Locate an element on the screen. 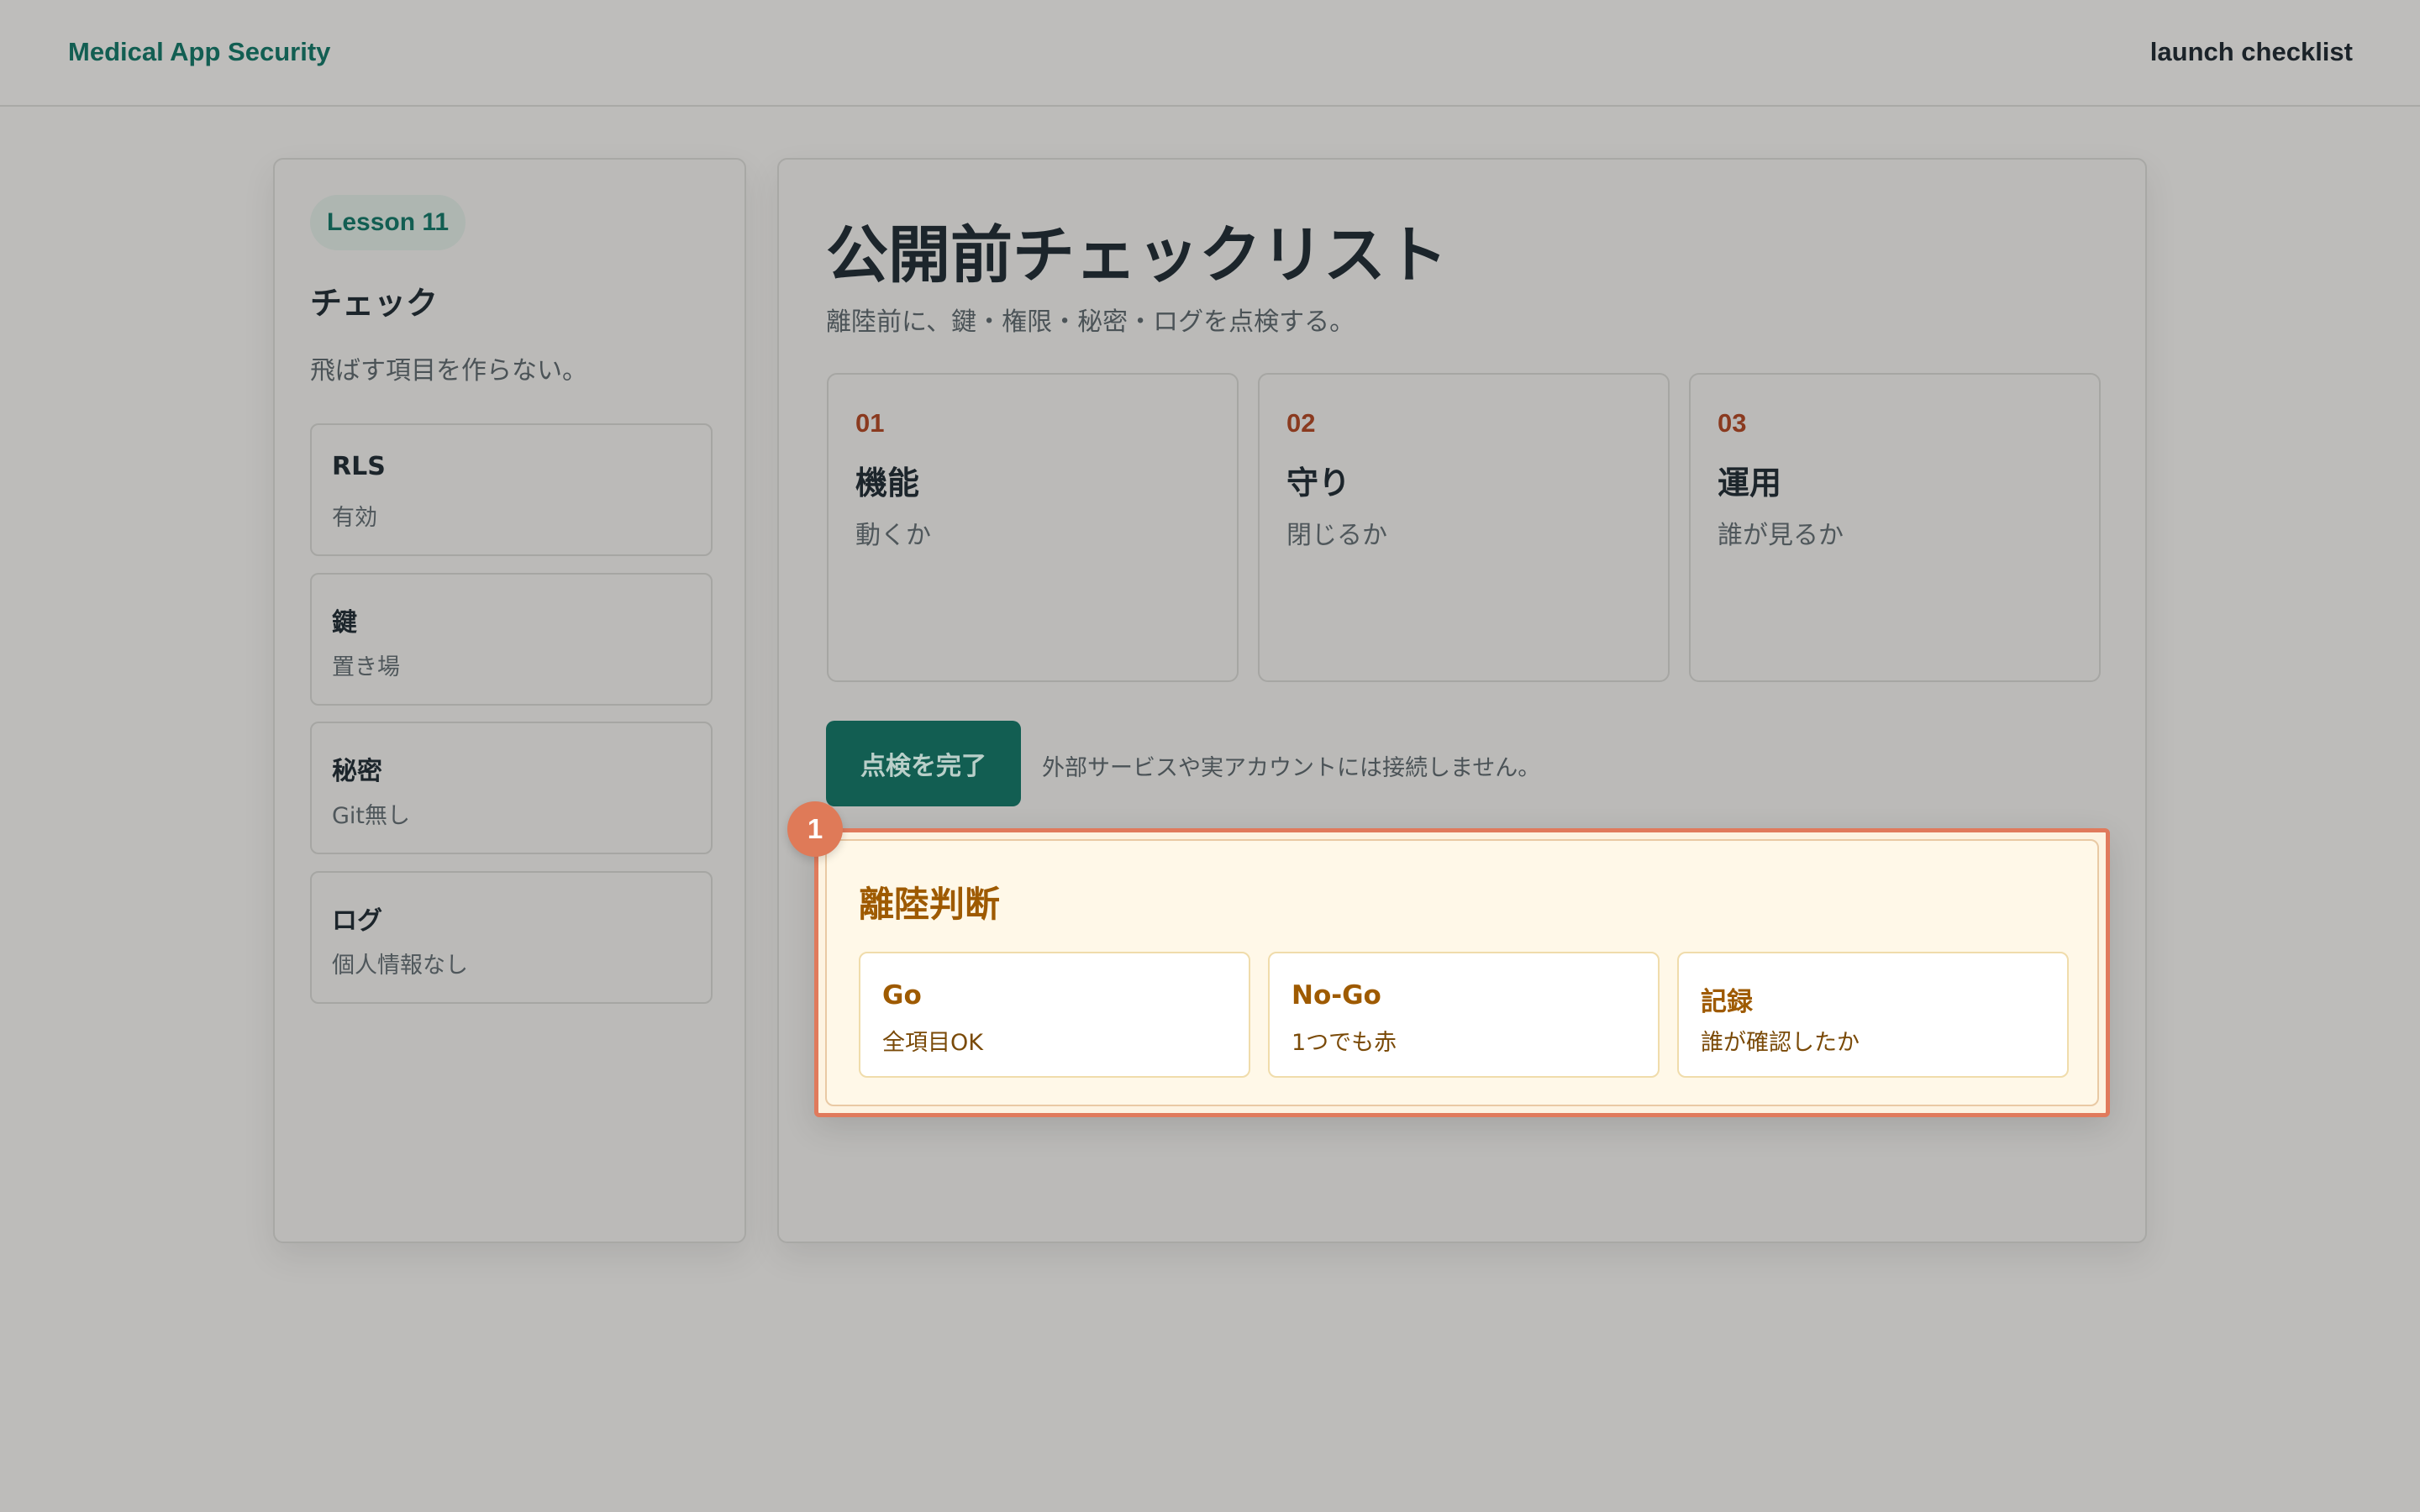 This screenshot has width=2420, height=1512. step-number: 03 is located at coordinates (1733, 423).